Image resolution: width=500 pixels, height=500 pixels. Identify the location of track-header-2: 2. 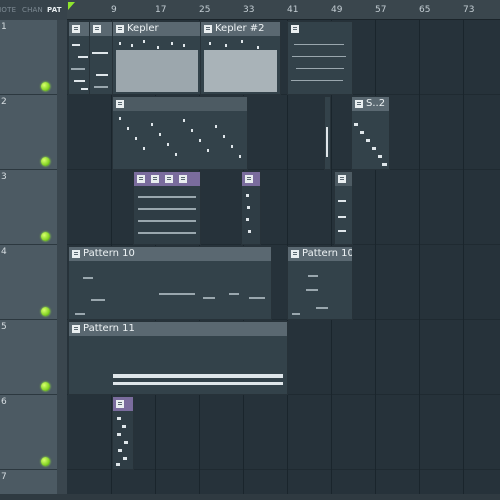
(28, 132).